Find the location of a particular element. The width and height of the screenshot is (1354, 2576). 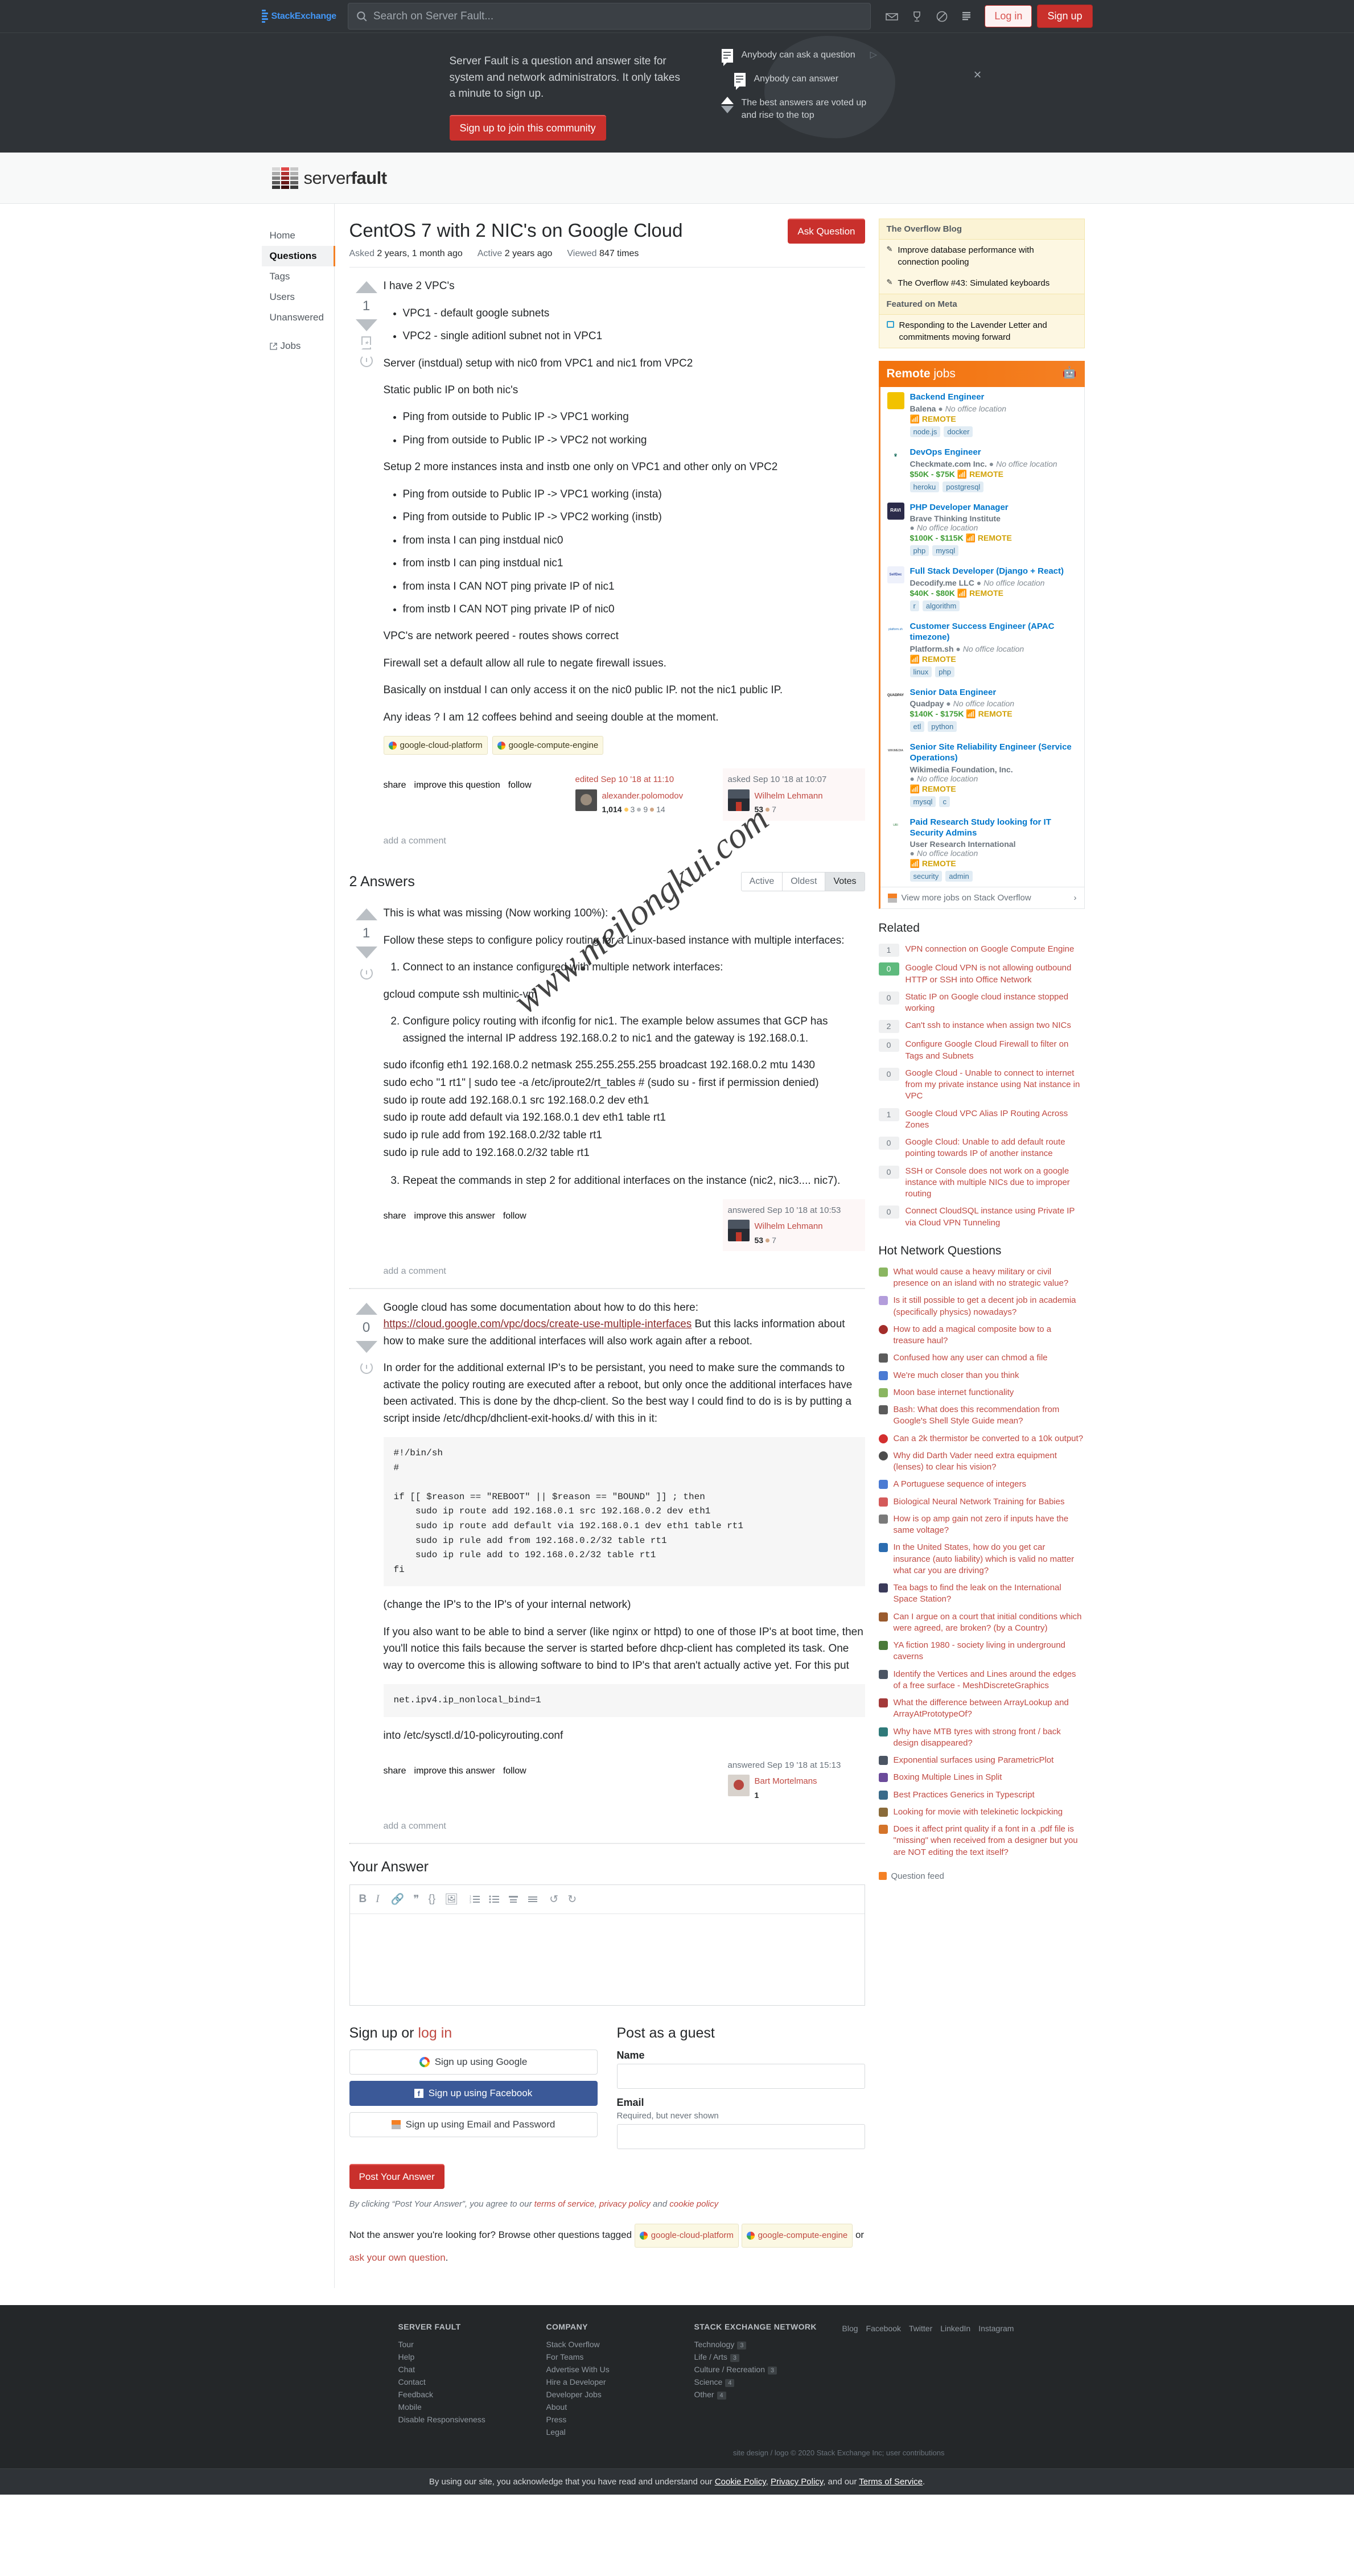

footer-link-stack-overflow: Stack Overflow is located at coordinates (620, 2344).